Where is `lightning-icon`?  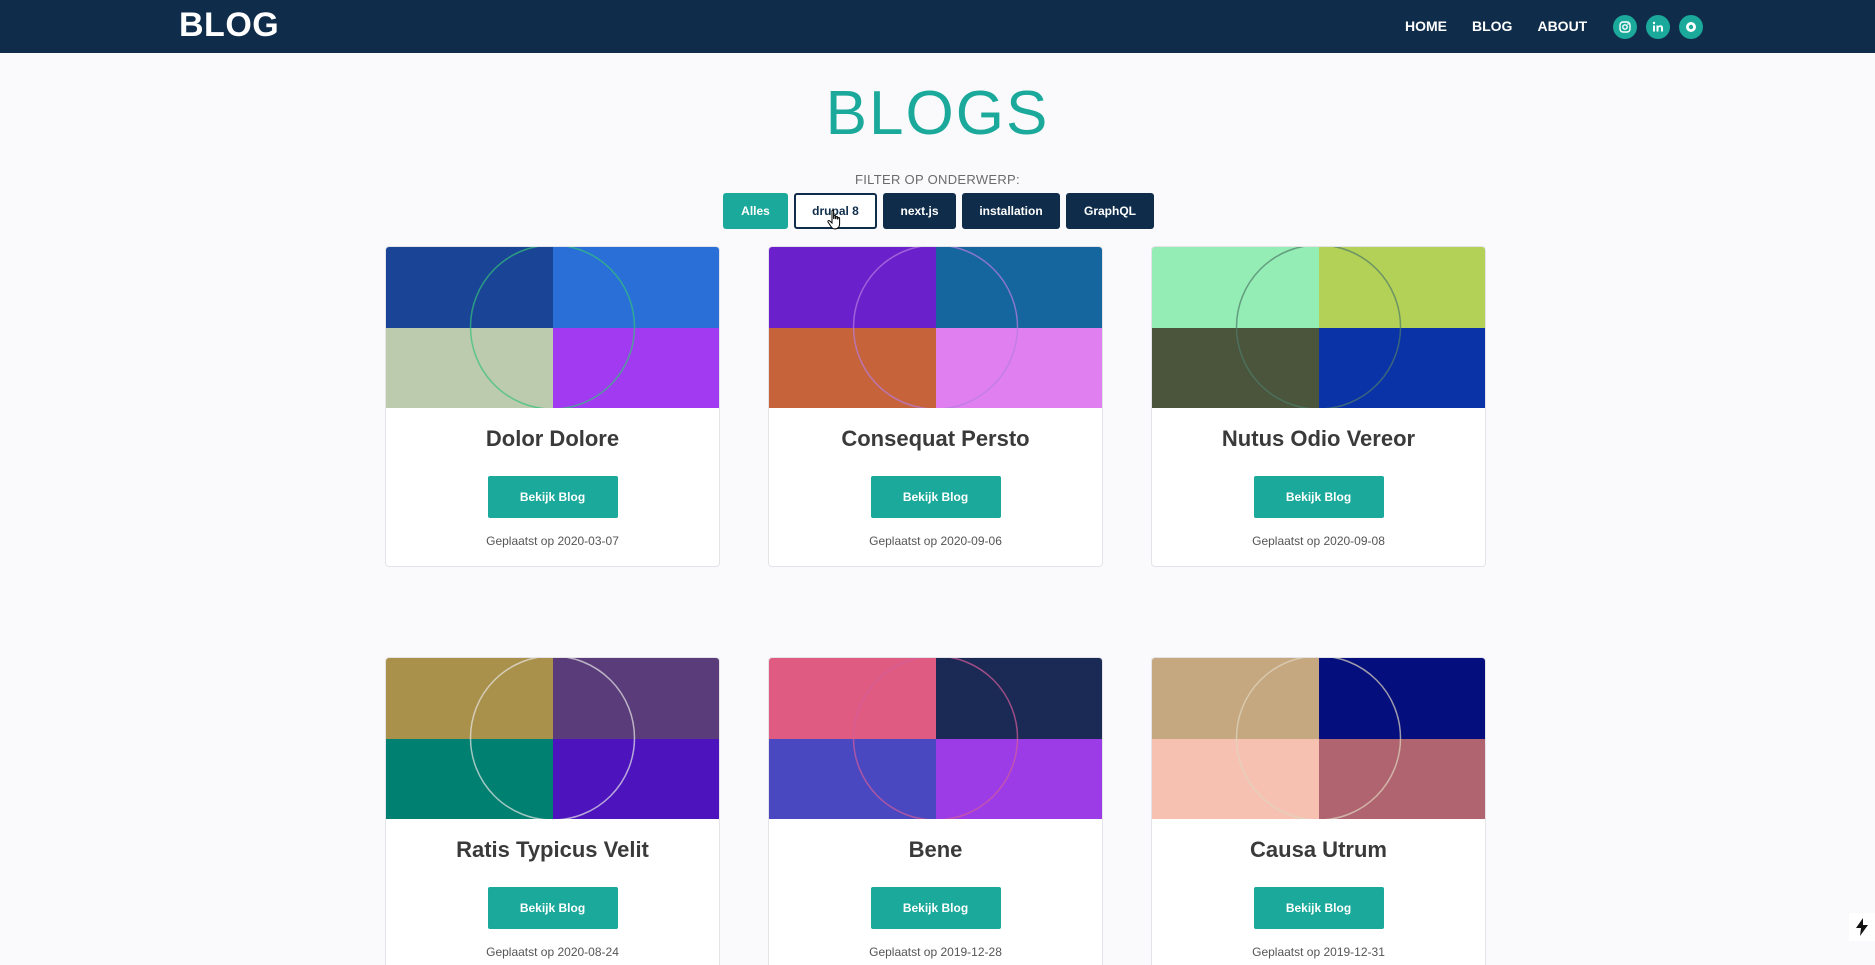 lightning-icon is located at coordinates (1862, 927).